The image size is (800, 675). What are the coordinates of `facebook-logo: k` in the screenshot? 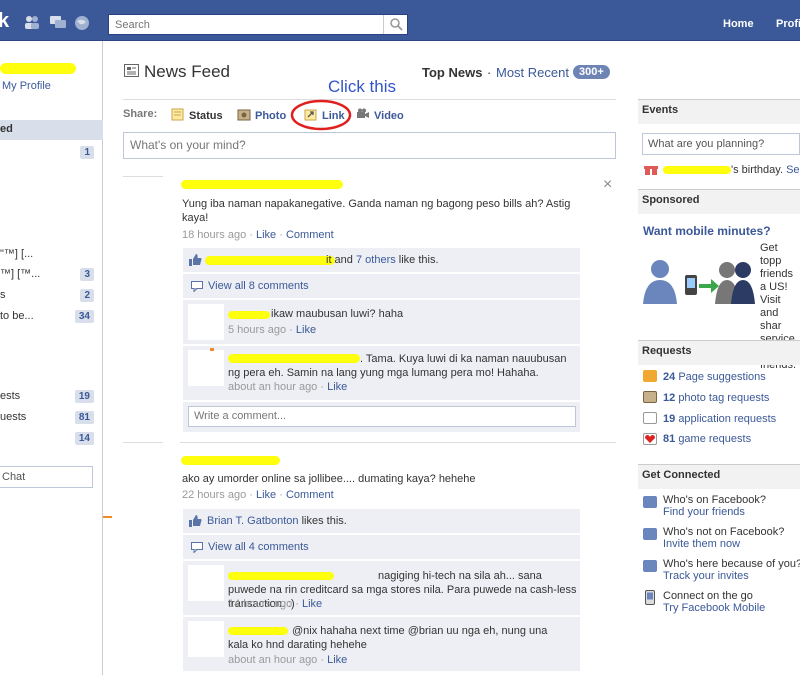 It's located at (4, 21).